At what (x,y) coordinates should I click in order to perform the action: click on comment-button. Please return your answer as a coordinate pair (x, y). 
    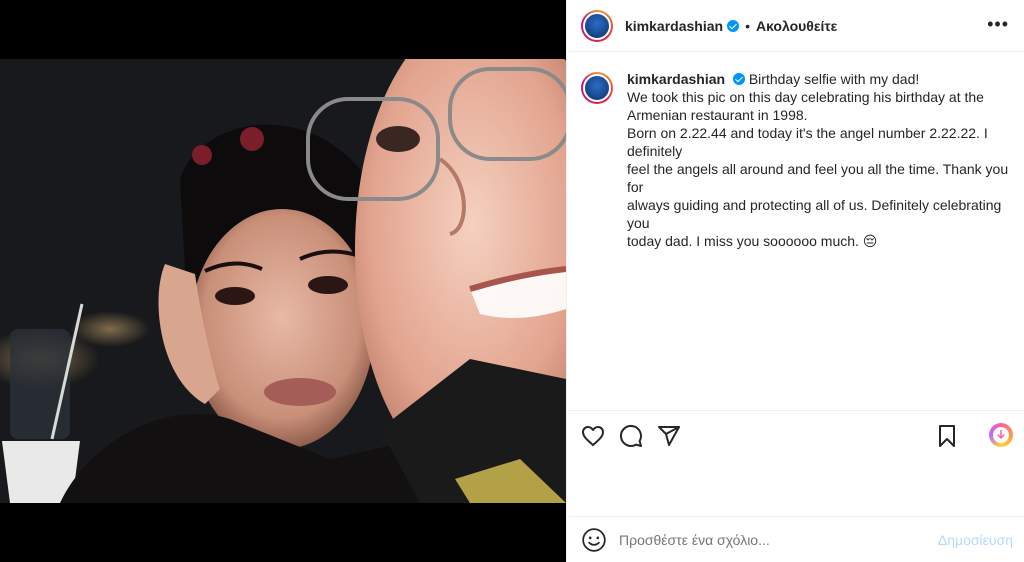
    Looking at the image, I should click on (631, 436).